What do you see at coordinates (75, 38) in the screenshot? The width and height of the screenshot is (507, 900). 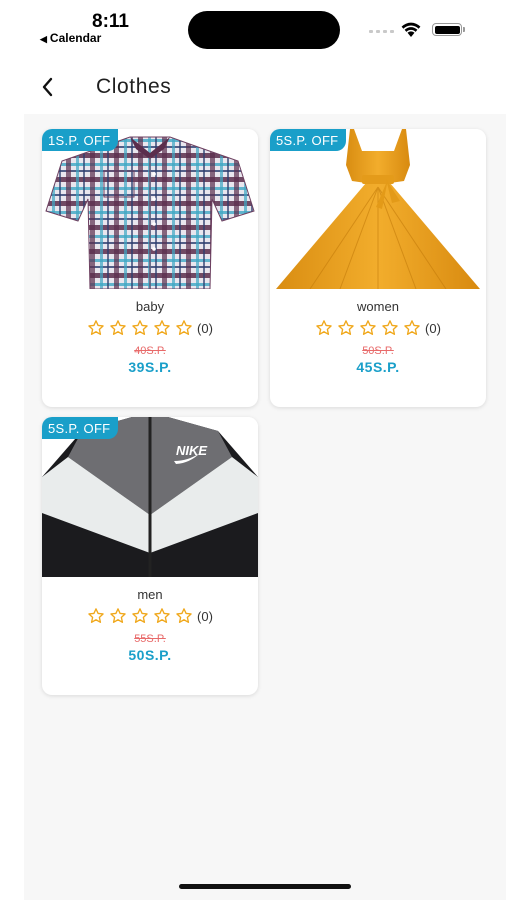 I see `back-app-label: Calendar` at bounding box center [75, 38].